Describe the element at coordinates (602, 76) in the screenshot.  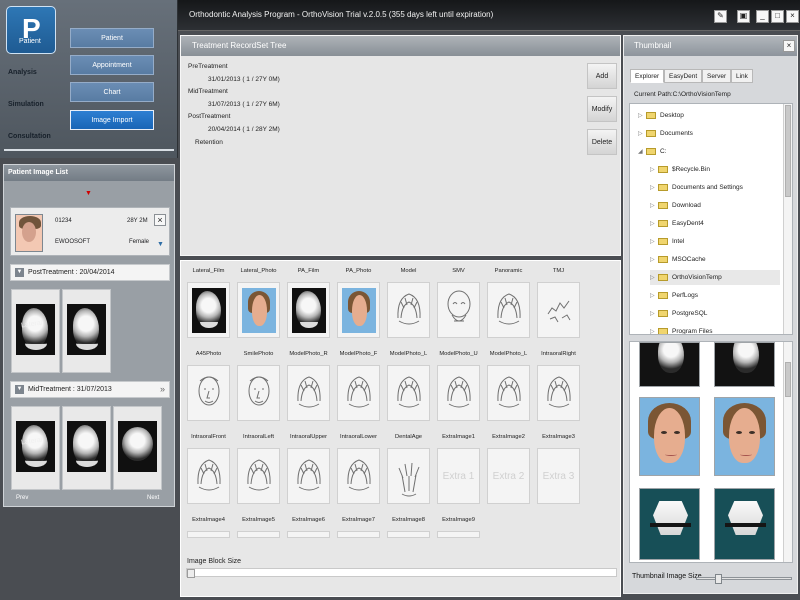
I see `add-button: Add` at that location.